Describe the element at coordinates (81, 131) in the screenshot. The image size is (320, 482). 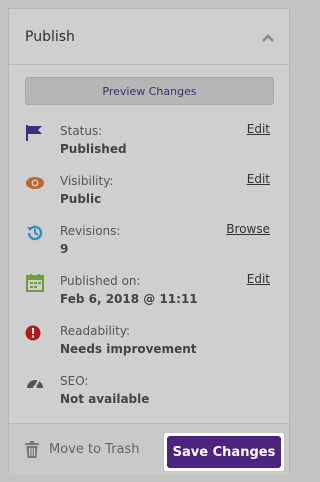
I see `status-label: Status:` at that location.